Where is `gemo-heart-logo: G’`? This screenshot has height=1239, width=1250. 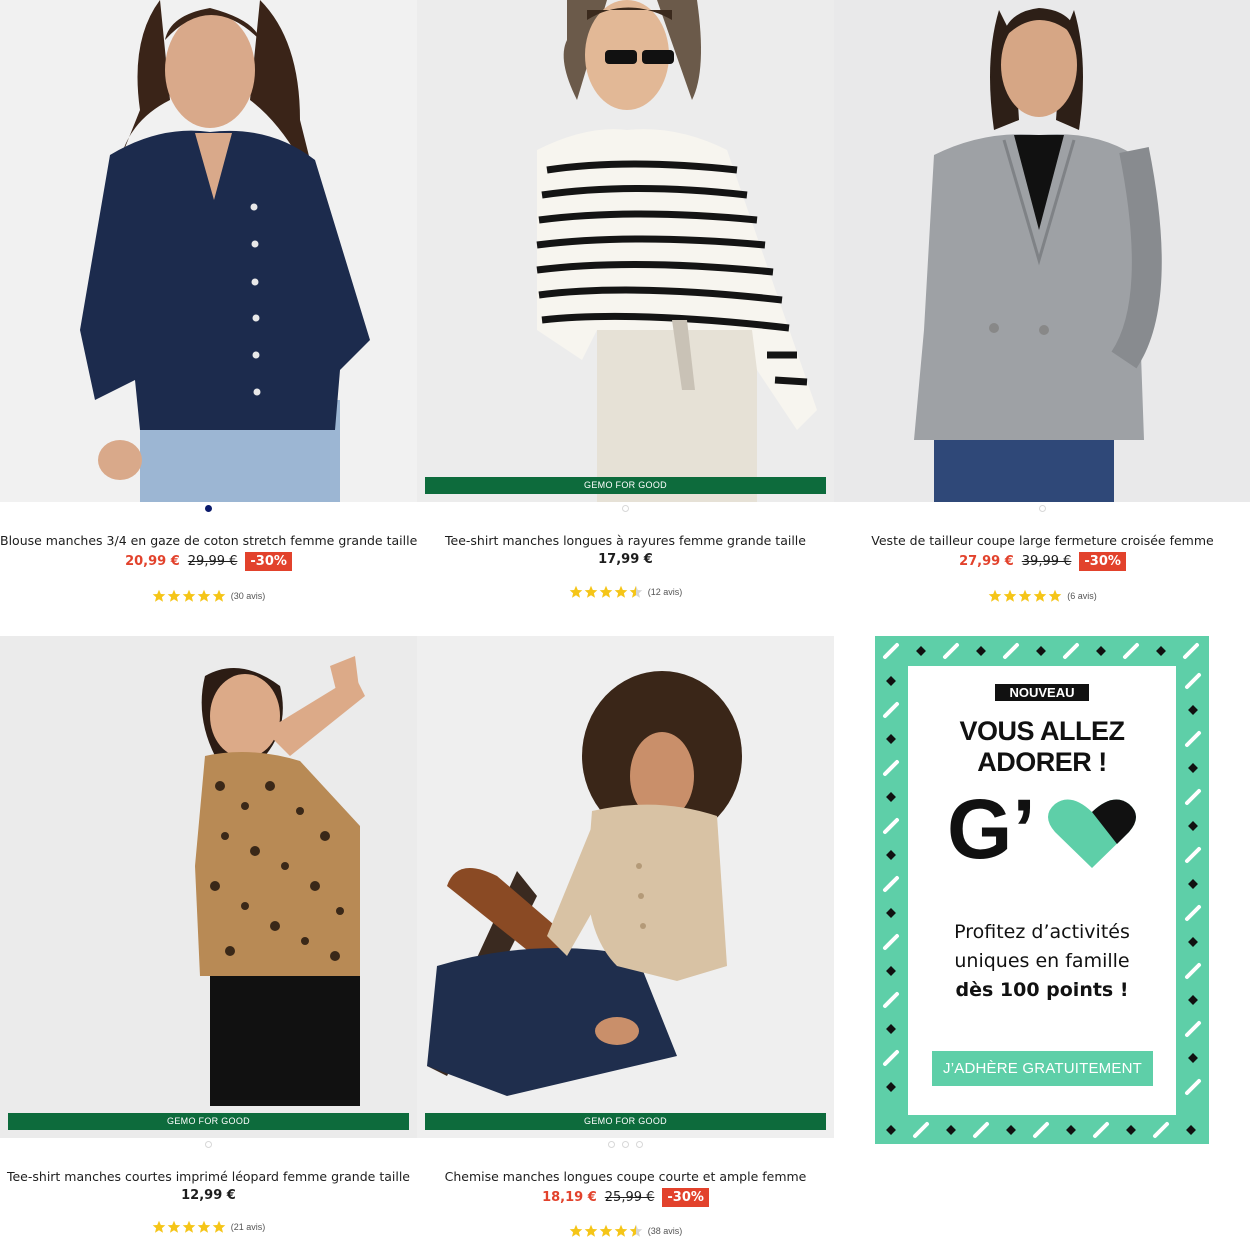 gemo-heart-logo: G’ is located at coordinates (1042, 829).